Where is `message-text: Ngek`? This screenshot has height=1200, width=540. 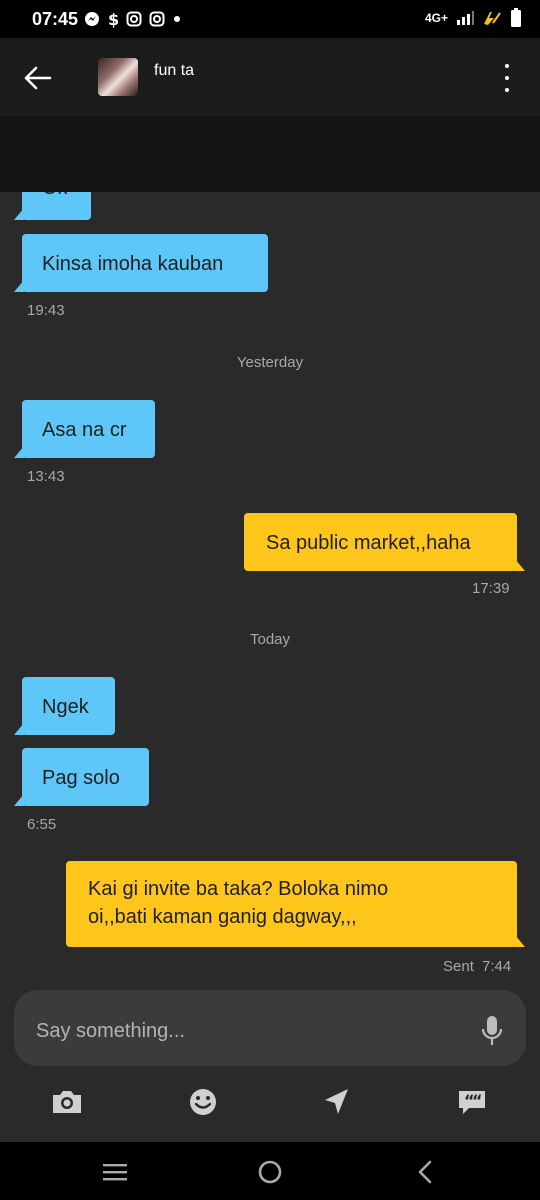
message-text: Ngek is located at coordinates (65, 707).